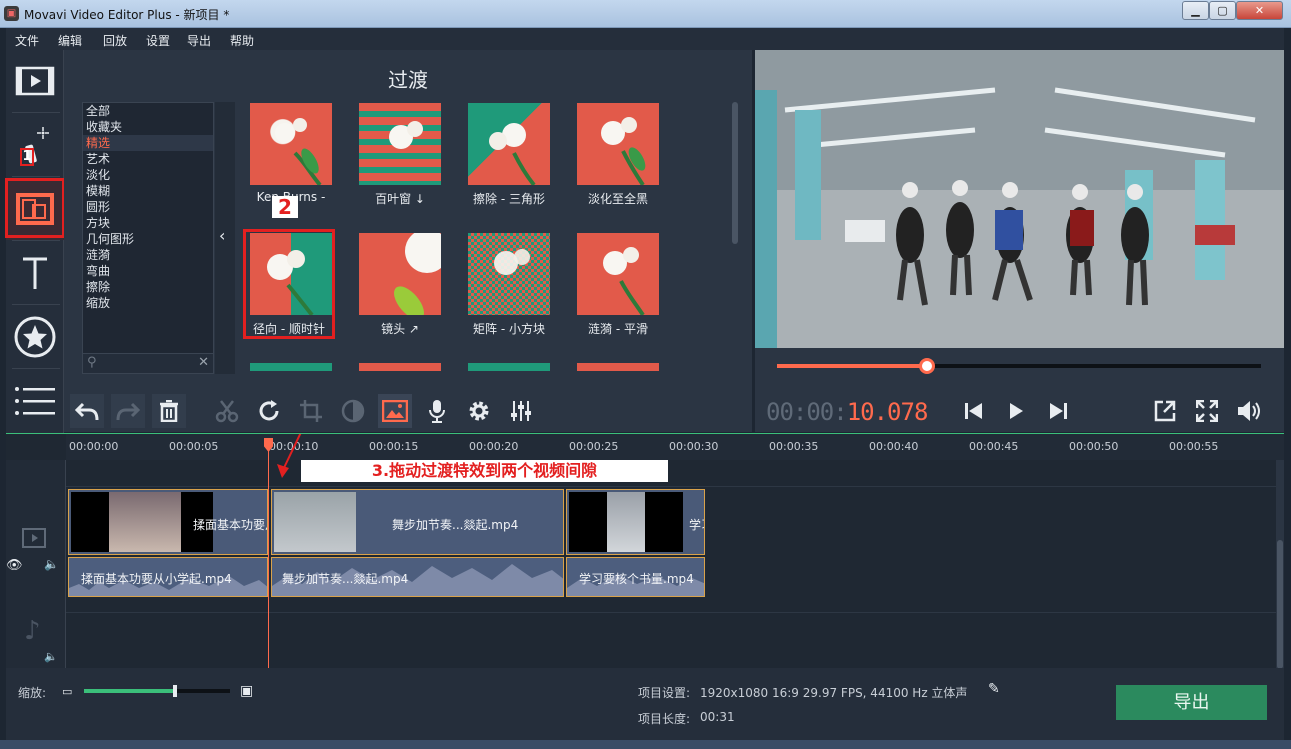 This screenshot has width=1291, height=749. I want to click on tool-rail: 1, so click(35, 241).